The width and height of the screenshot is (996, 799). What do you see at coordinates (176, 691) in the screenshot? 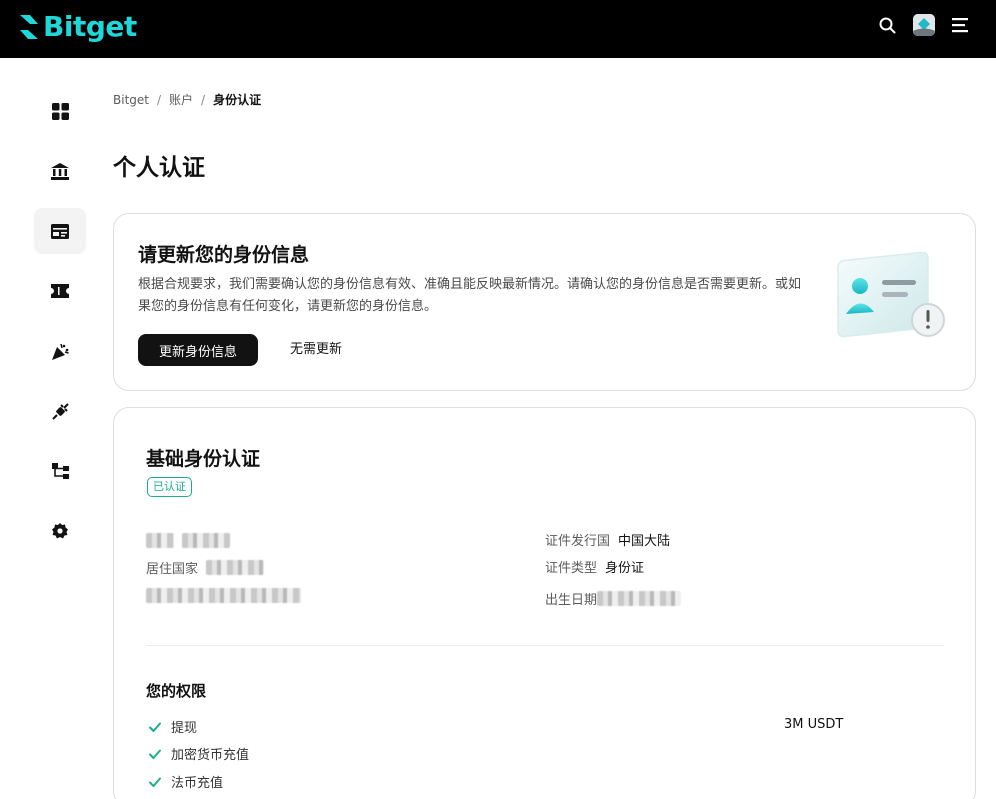
I see `permissions-title: 您的权限` at bounding box center [176, 691].